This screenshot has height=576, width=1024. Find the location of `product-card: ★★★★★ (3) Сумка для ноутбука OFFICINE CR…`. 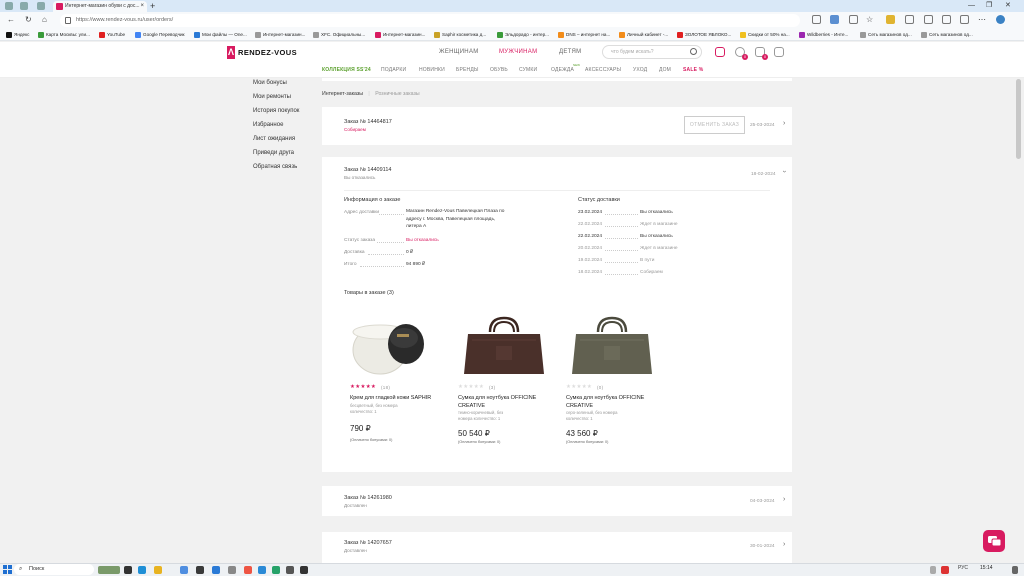

product-card: ★★★★★ (3) Сумка для ноутбука OFFICINE CR… is located at coordinates (506, 380).